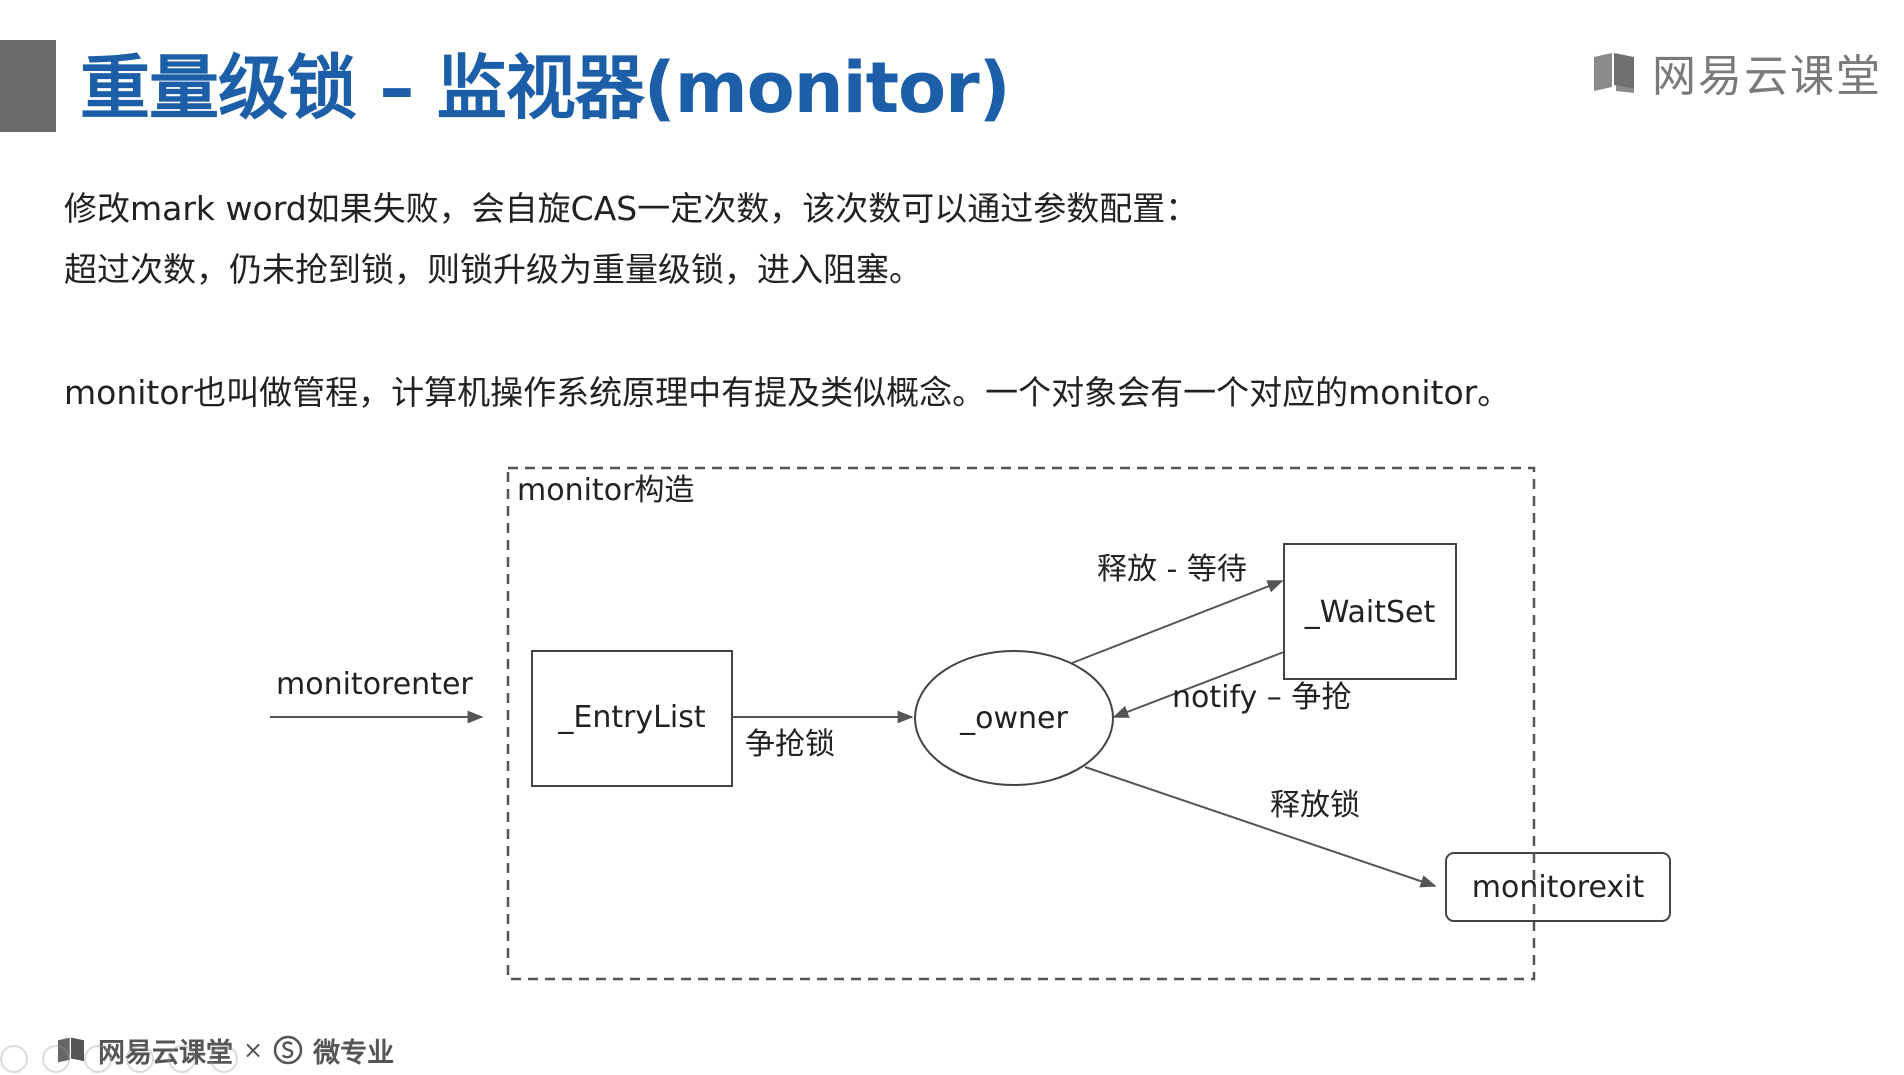  What do you see at coordinates (140, 1059) in the screenshot?
I see `page-control-icon` at bounding box center [140, 1059].